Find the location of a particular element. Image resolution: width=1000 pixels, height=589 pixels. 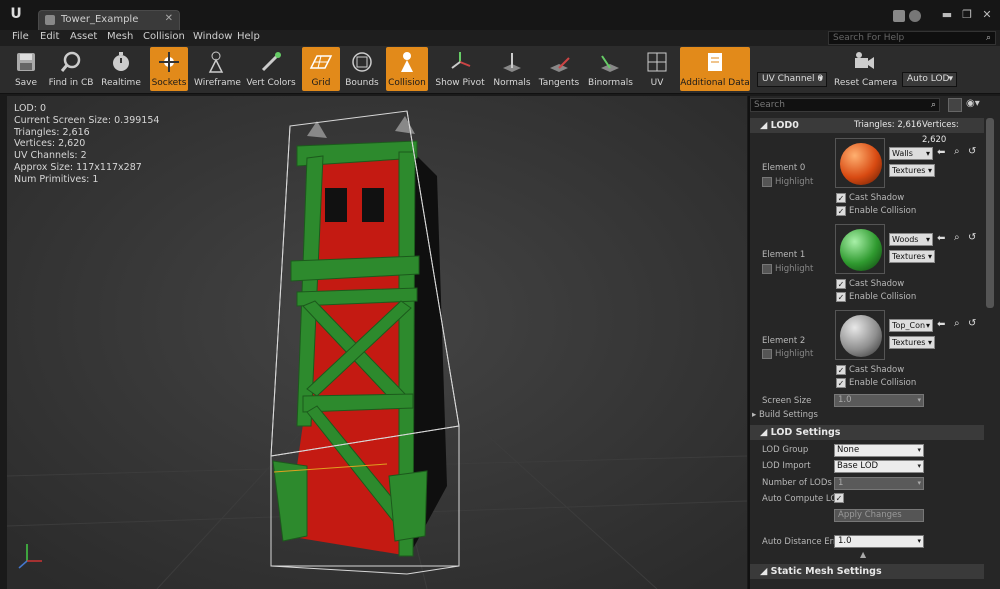

auto-compute-lod-checkbox: ✓ is located at coordinates (839, 498).